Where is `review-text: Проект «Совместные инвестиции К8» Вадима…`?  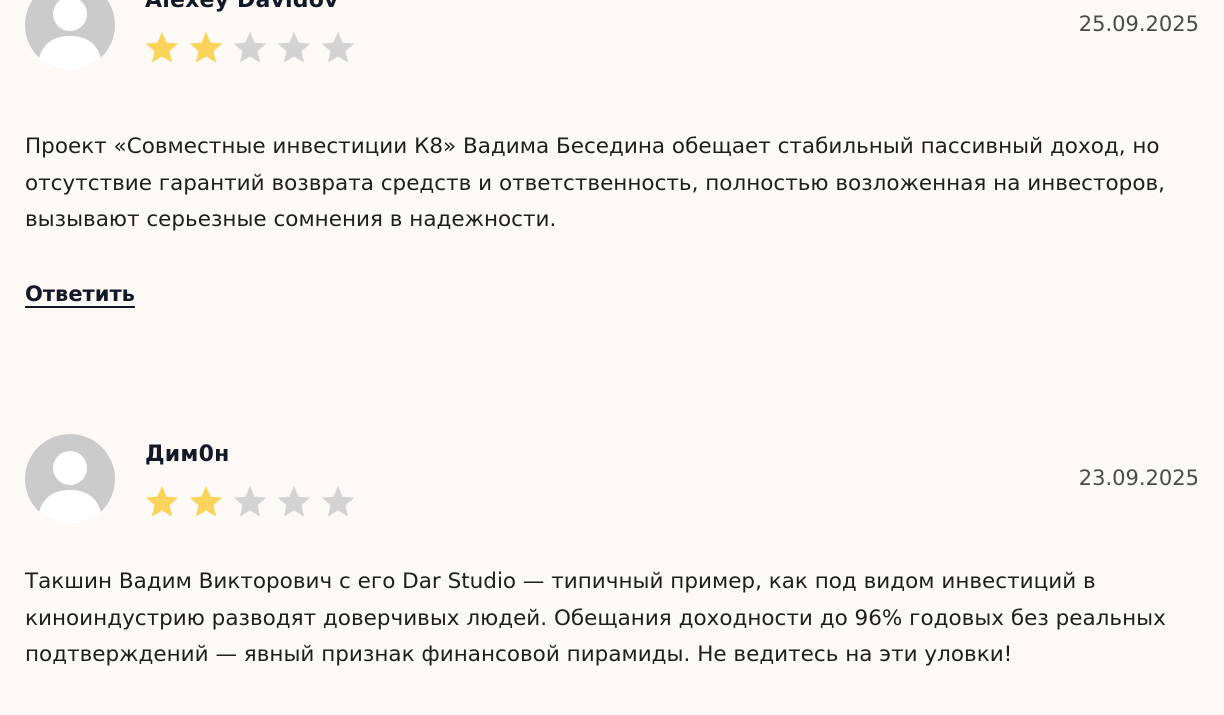 review-text: Проект «Совместные инвестиции К8» Вадима… is located at coordinates (595, 183).